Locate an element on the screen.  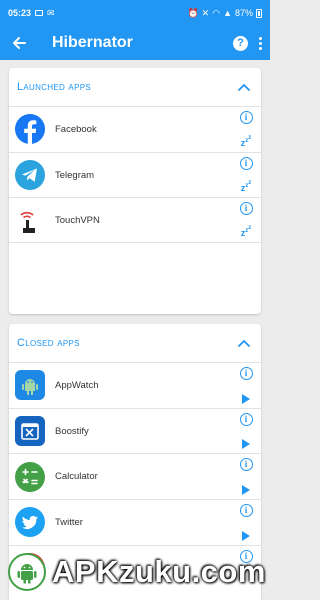
launched-apps-header: Launched apps is located at coordinates (135, 87).